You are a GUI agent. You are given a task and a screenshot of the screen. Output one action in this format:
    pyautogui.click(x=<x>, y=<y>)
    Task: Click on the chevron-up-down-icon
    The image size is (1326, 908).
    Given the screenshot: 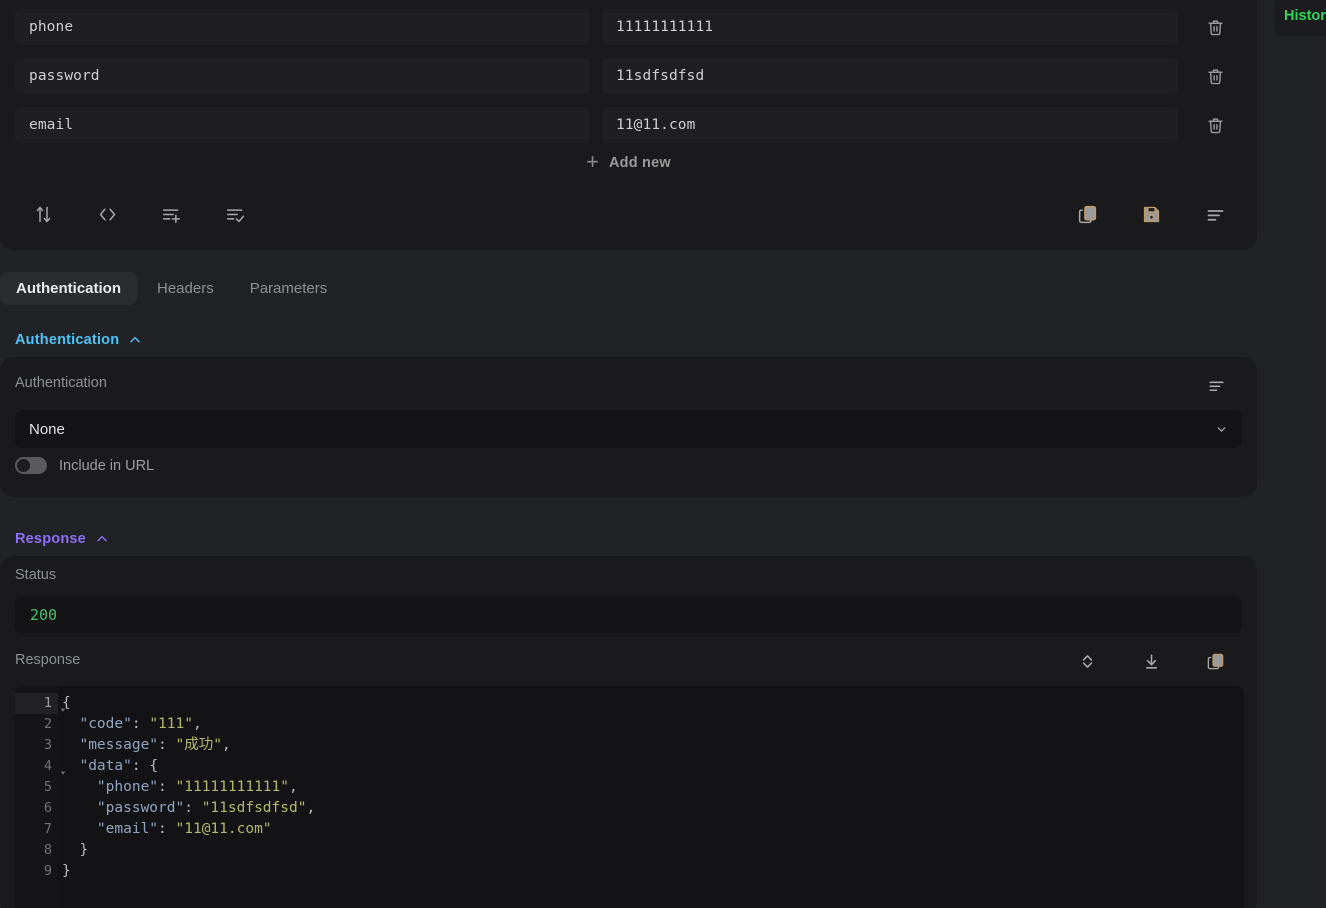 What is the action you would take?
    pyautogui.click(x=1087, y=661)
    